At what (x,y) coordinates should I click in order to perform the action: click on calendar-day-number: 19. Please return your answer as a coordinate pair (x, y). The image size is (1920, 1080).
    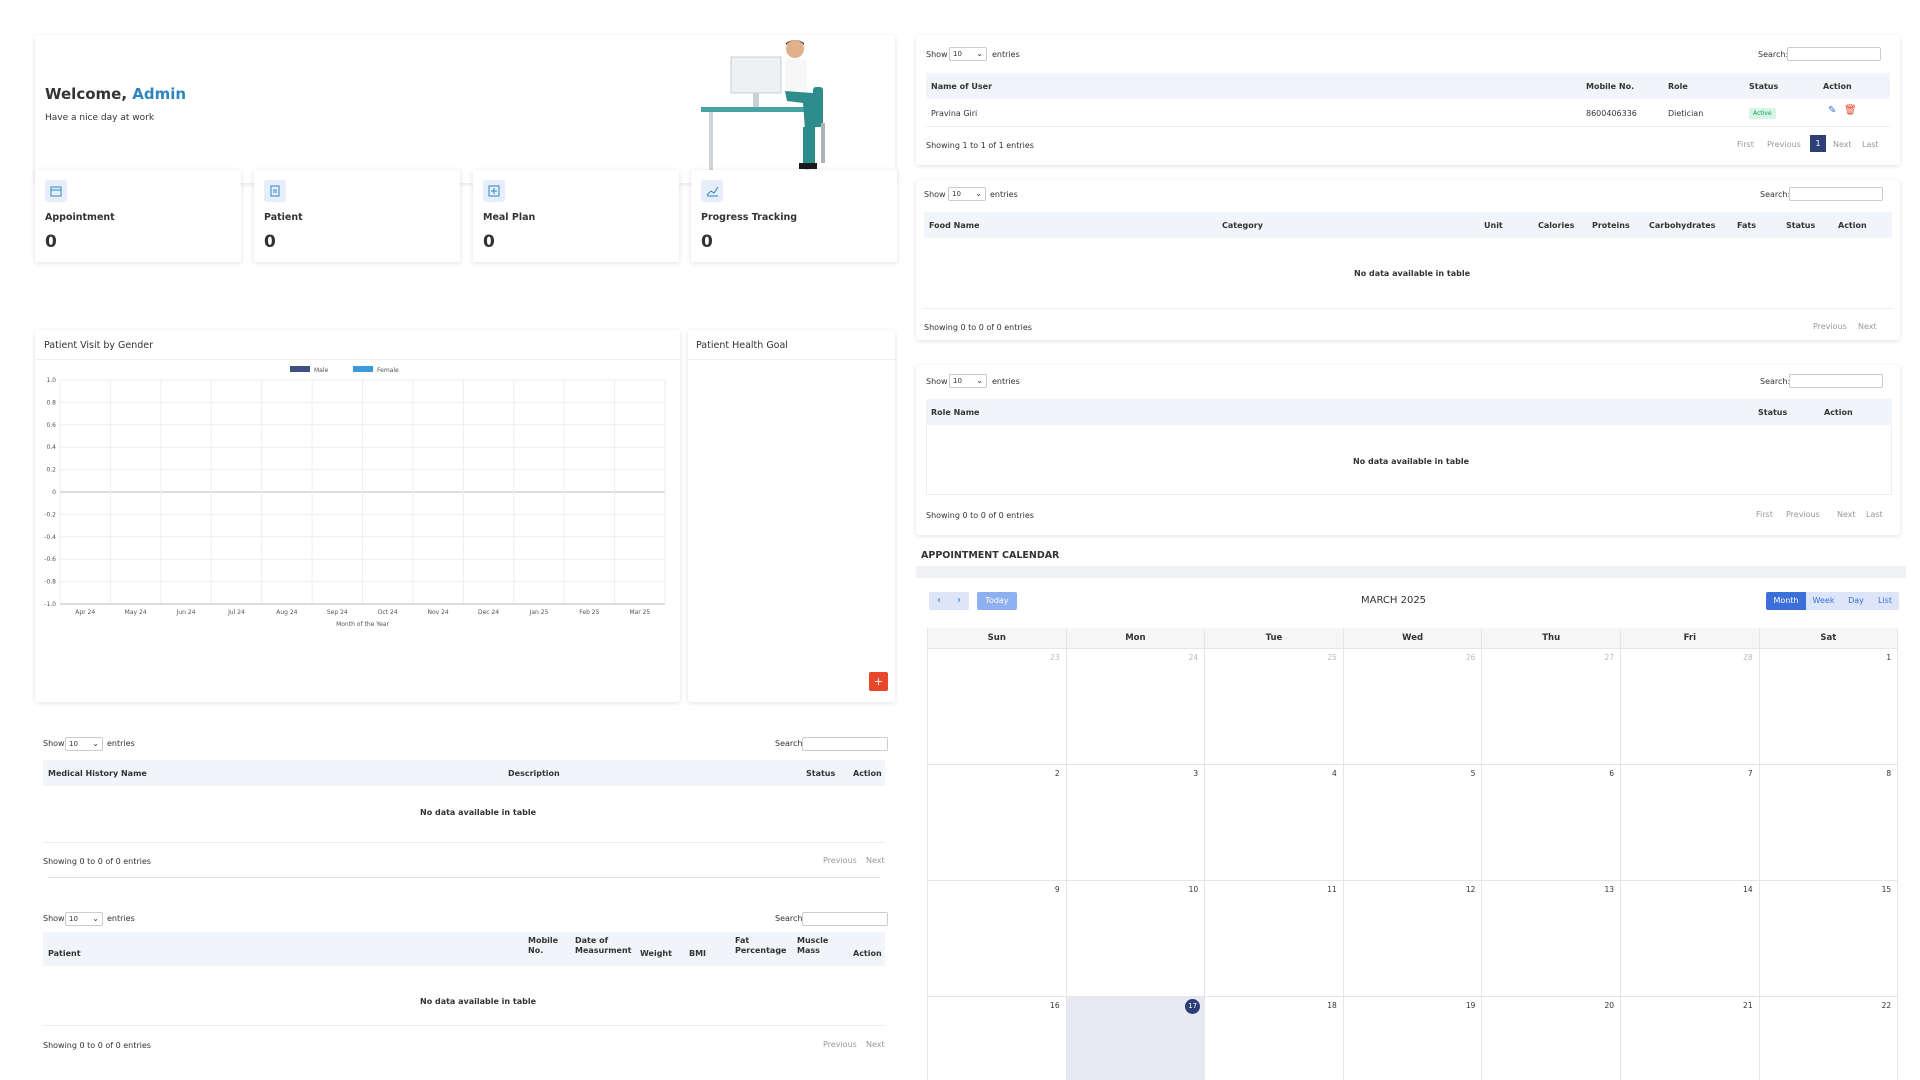
    Looking at the image, I should click on (1470, 1005).